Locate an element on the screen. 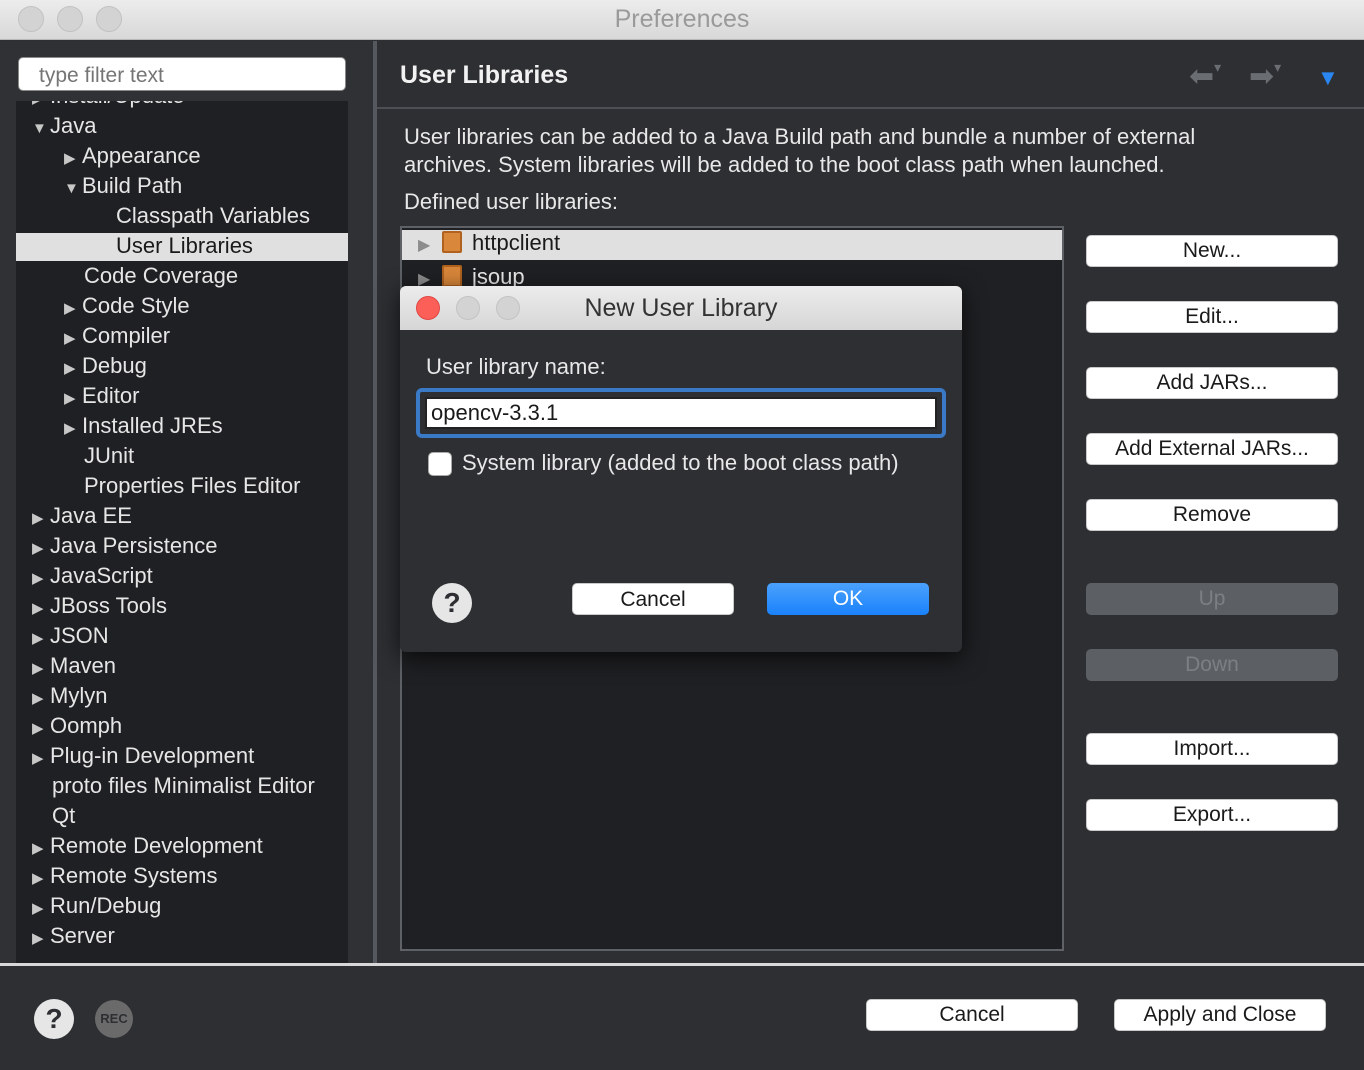 This screenshot has height=1070, width=1364. sidebar-item-oomph: ▶ Oomph is located at coordinates (77, 727).